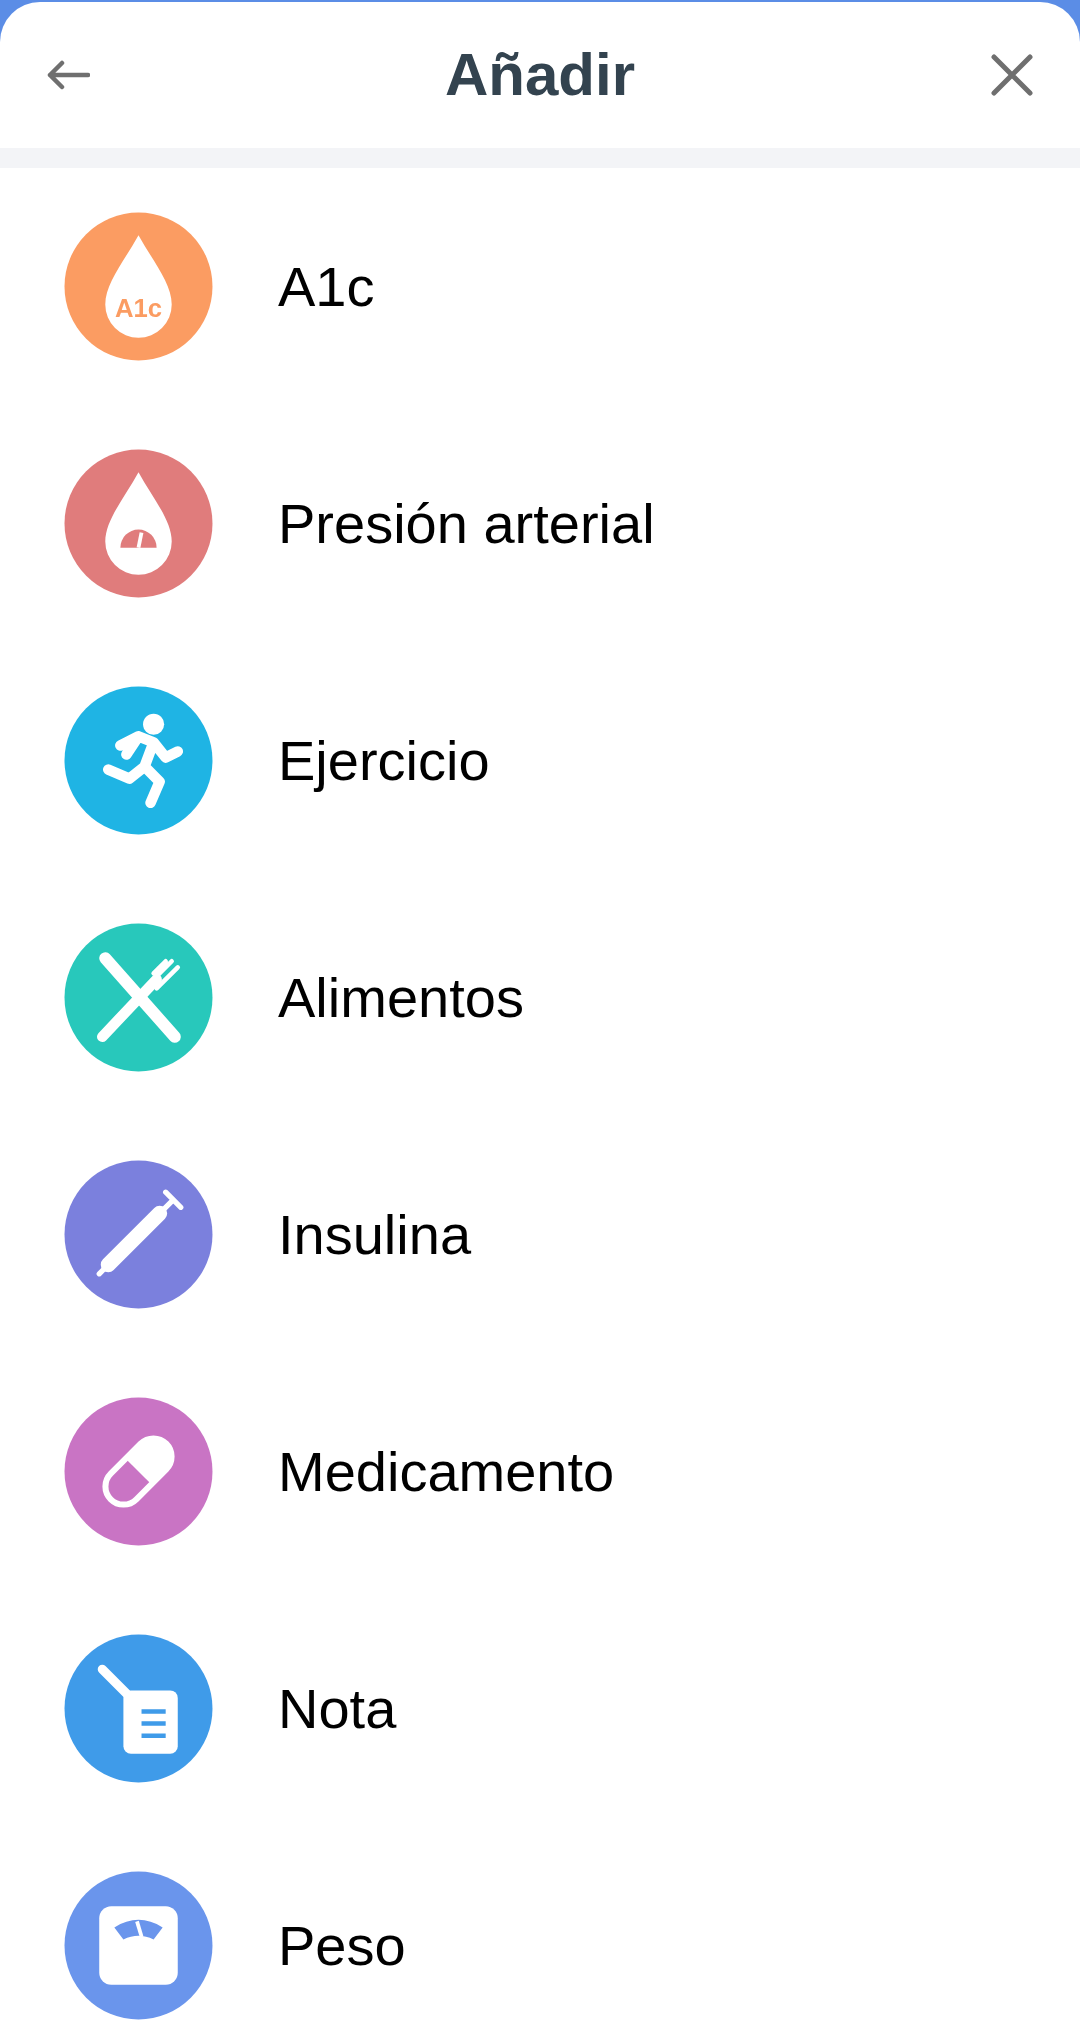 The image size is (1080, 2044). I want to click on list-item: Ejercicio, so click(540, 760).